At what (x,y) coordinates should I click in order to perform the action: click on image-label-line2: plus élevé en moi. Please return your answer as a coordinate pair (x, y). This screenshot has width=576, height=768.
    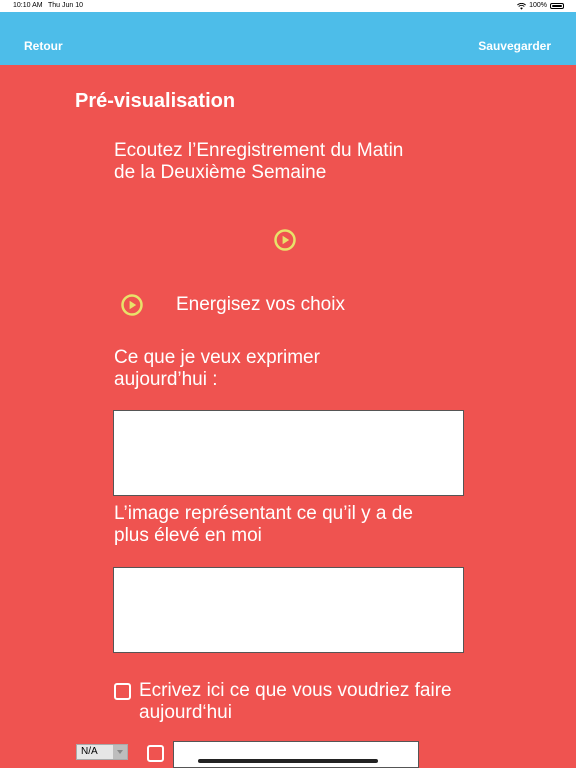
    Looking at the image, I should click on (188, 535).